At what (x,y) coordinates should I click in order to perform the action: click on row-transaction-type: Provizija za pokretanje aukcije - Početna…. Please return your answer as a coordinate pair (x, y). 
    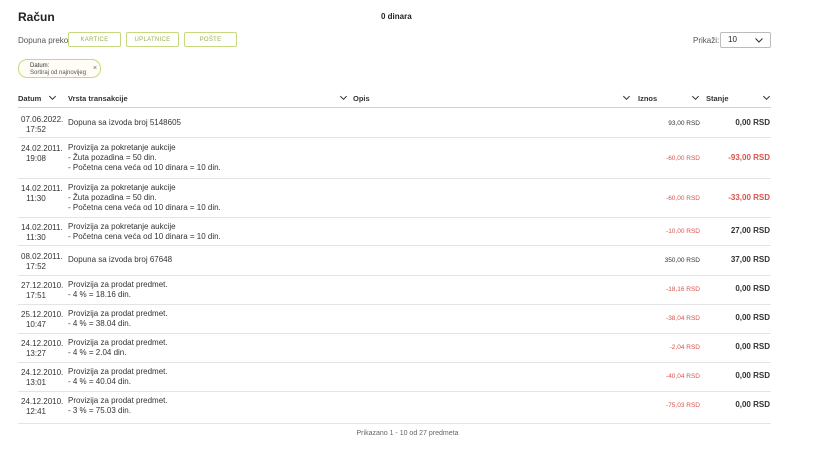
    Looking at the image, I should click on (144, 232).